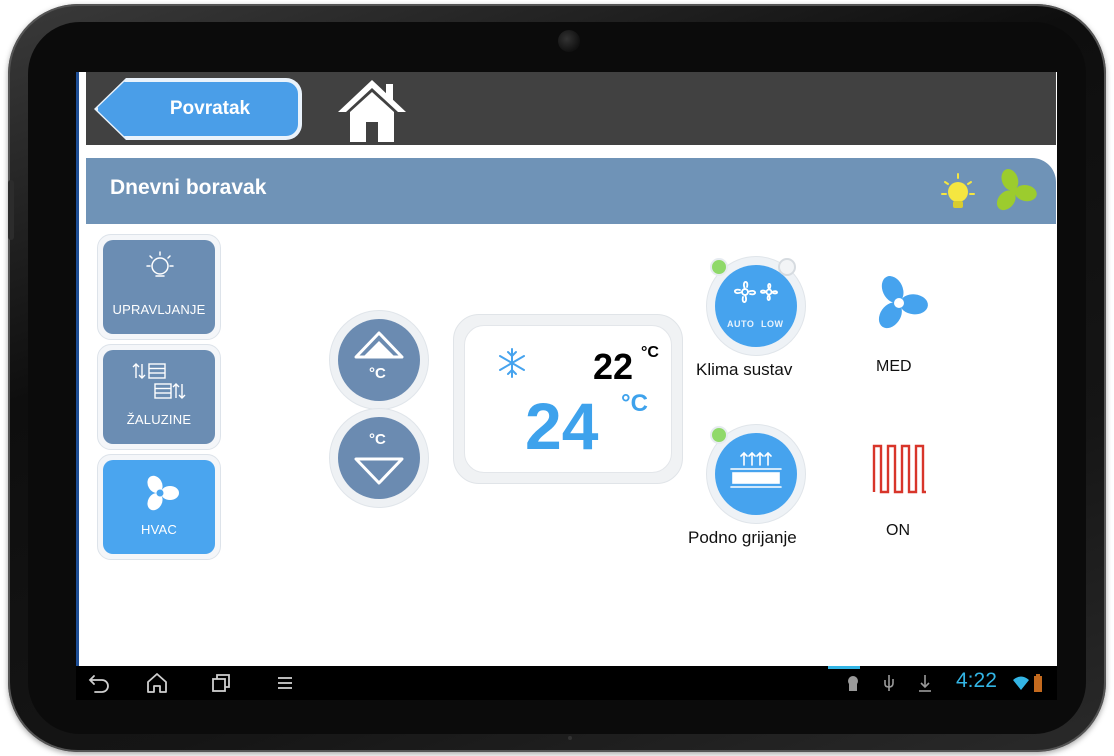 Image resolution: width=1114 pixels, height=756 pixels. What do you see at coordinates (566, 683) in the screenshot?
I see `system-nav-bar: 4:22` at bounding box center [566, 683].